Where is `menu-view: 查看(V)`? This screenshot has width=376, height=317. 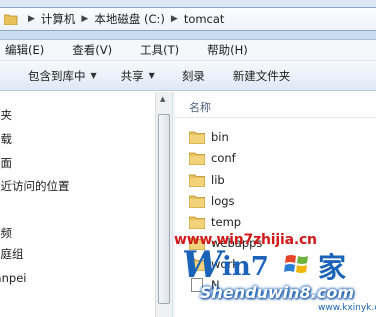
menu-view: 查看(V) is located at coordinates (92, 50).